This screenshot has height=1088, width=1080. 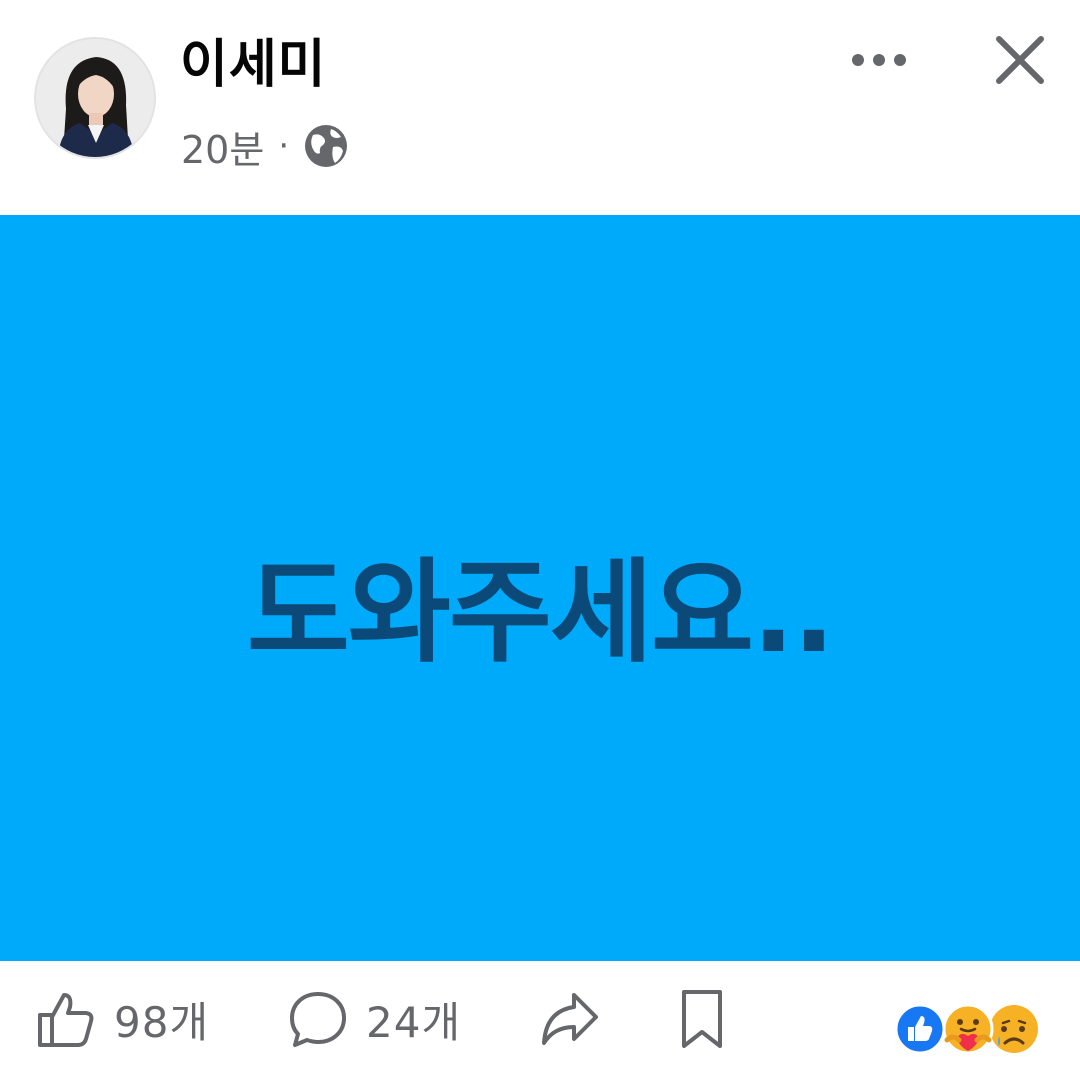 What do you see at coordinates (162, 1022) in the screenshot?
I see `like-count: 98개` at bounding box center [162, 1022].